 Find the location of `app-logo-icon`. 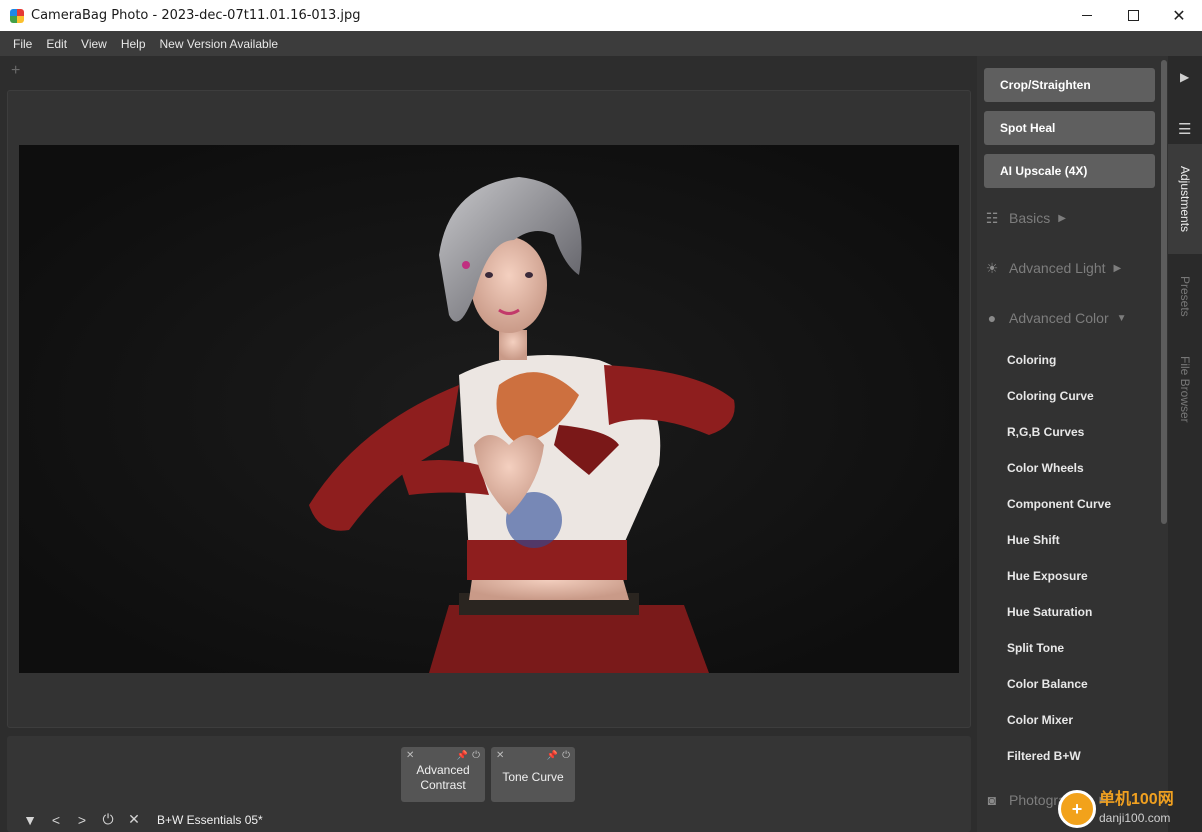

app-logo-icon is located at coordinates (17, 15).